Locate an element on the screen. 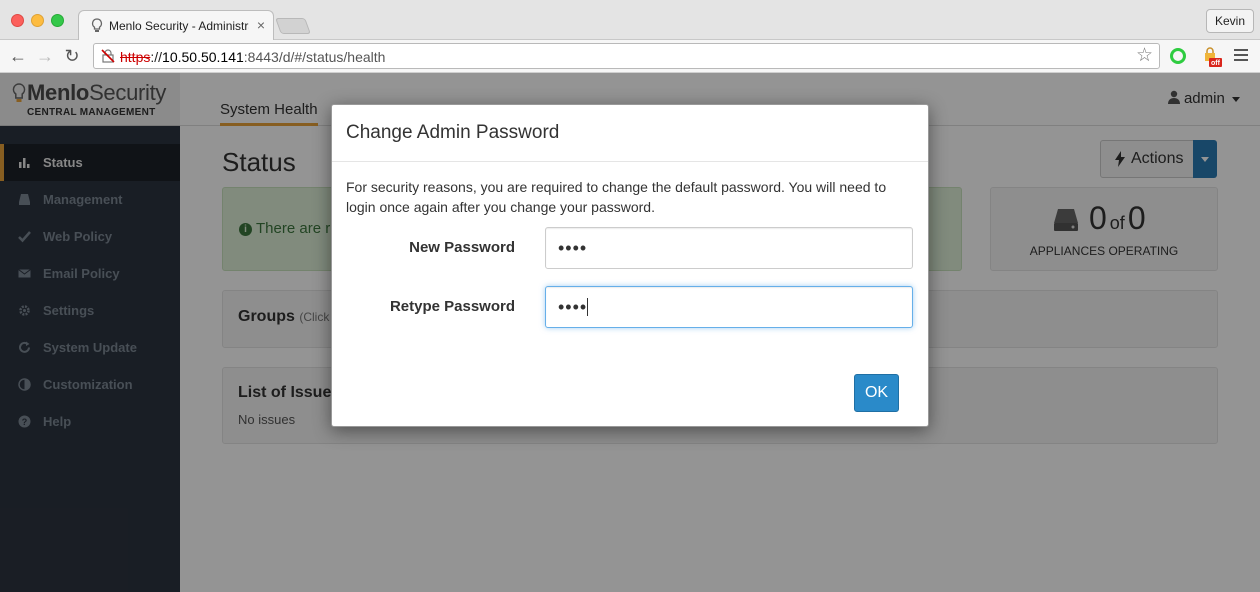 The height and width of the screenshot is (592, 1260). forward-arrow-icon: → is located at coordinates (45, 56).